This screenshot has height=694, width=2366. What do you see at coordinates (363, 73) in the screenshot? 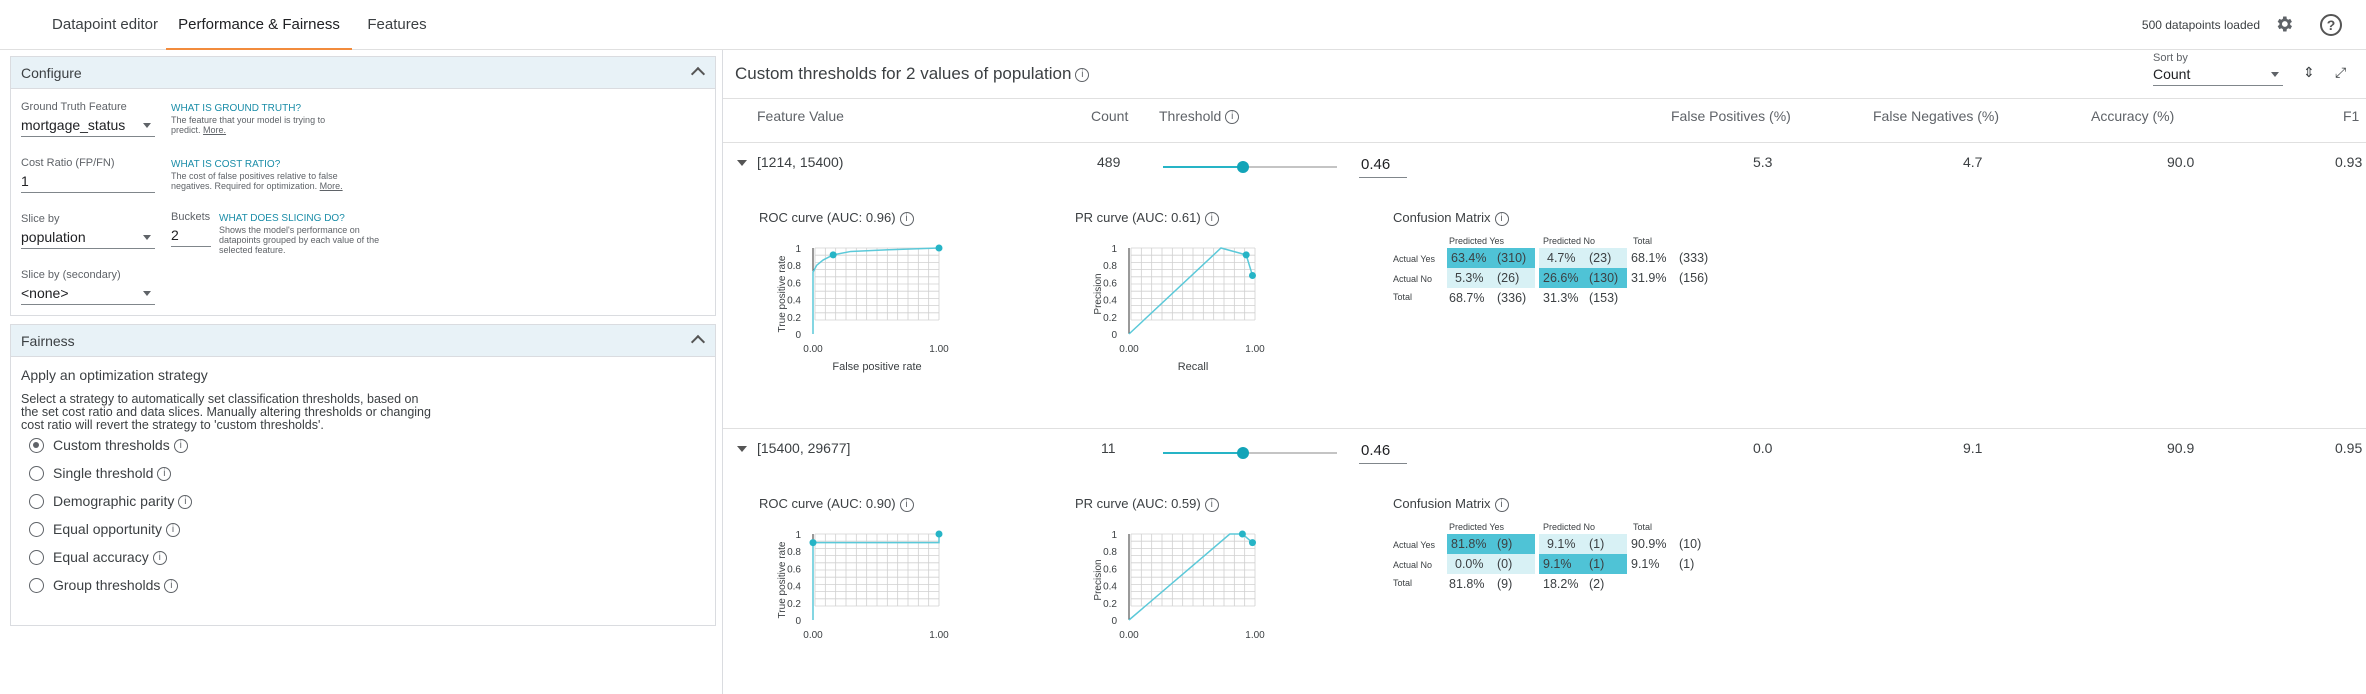
I see `configure-header: Configure` at bounding box center [363, 73].